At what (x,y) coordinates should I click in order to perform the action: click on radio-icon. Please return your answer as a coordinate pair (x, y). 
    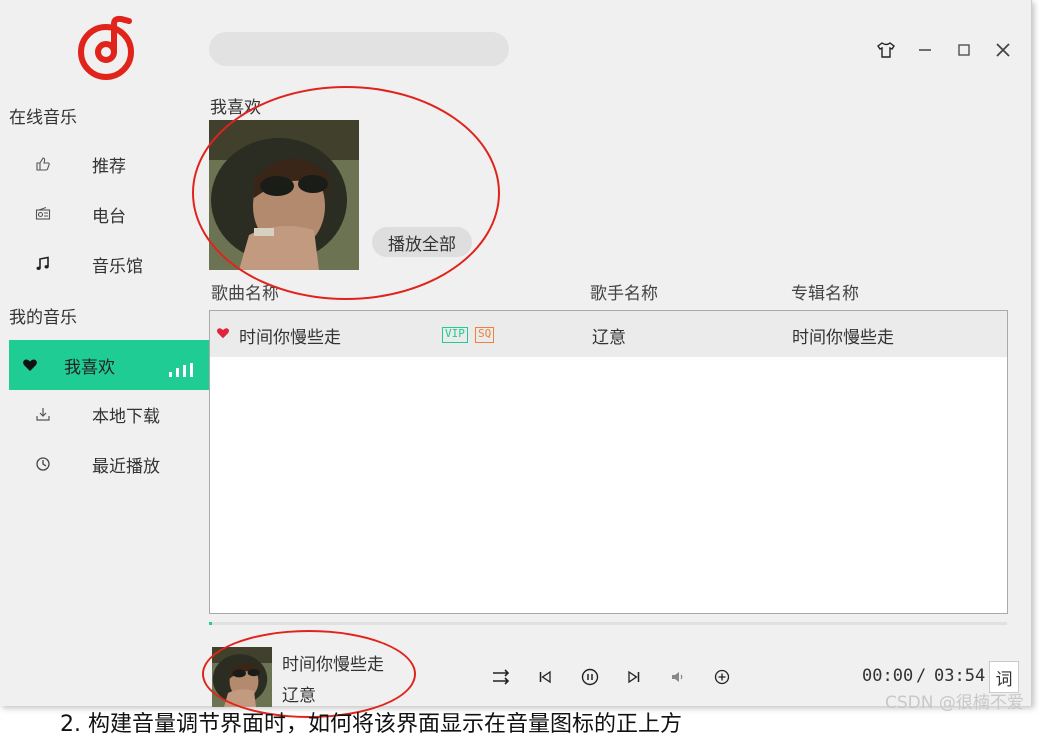
    Looking at the image, I should click on (43, 214).